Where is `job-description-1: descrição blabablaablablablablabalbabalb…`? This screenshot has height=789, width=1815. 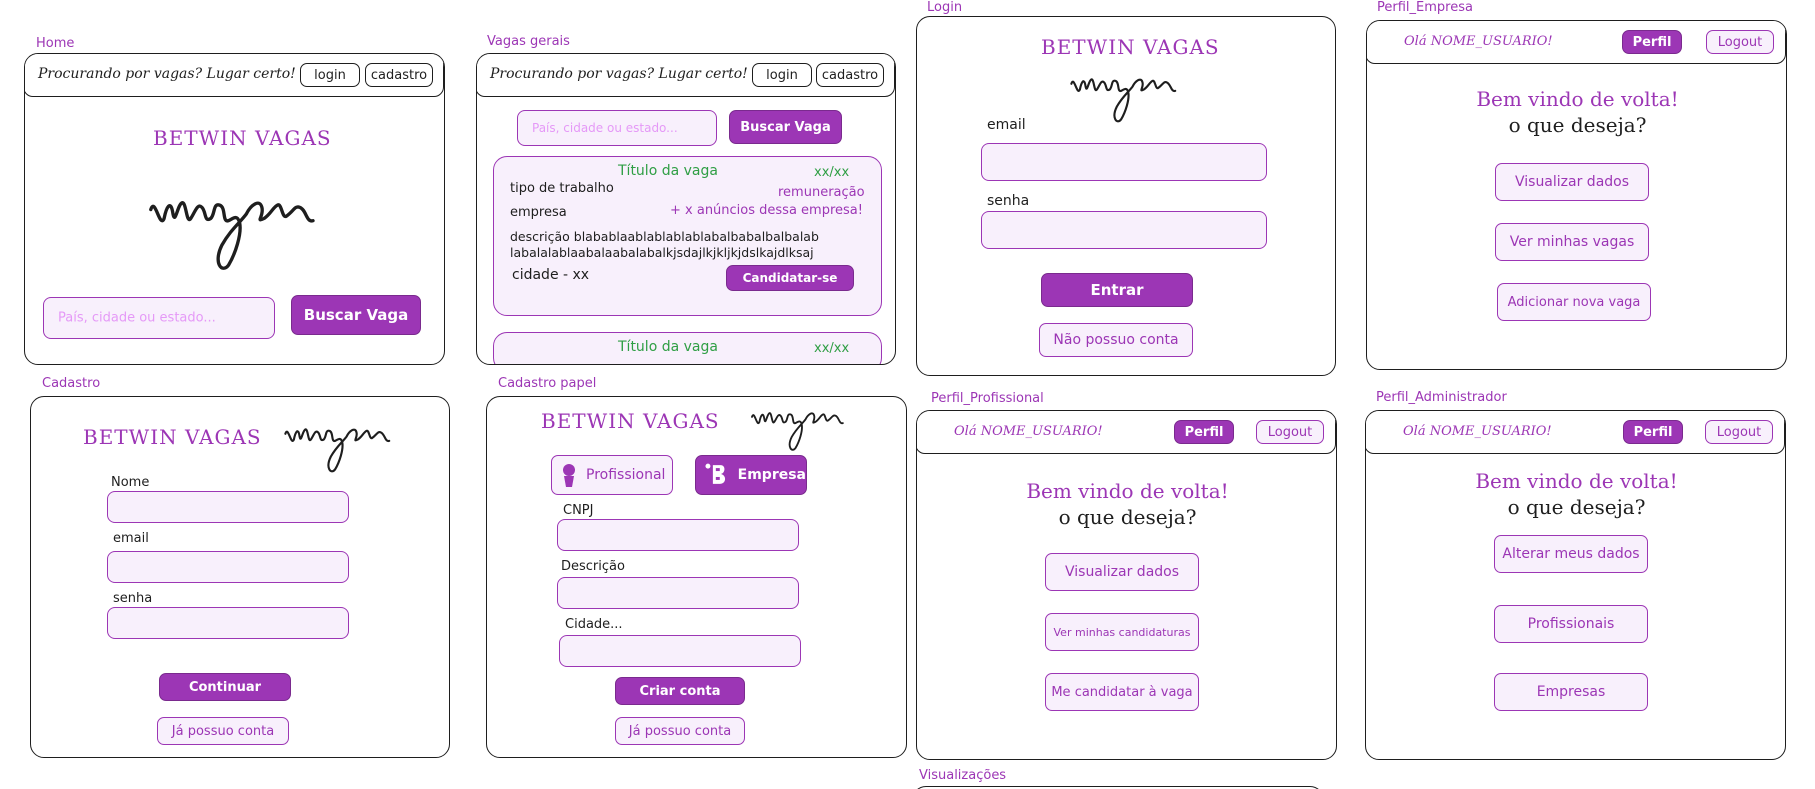 job-description-1: descrição blabablaablablablablabalbabalb… is located at coordinates (664, 236).